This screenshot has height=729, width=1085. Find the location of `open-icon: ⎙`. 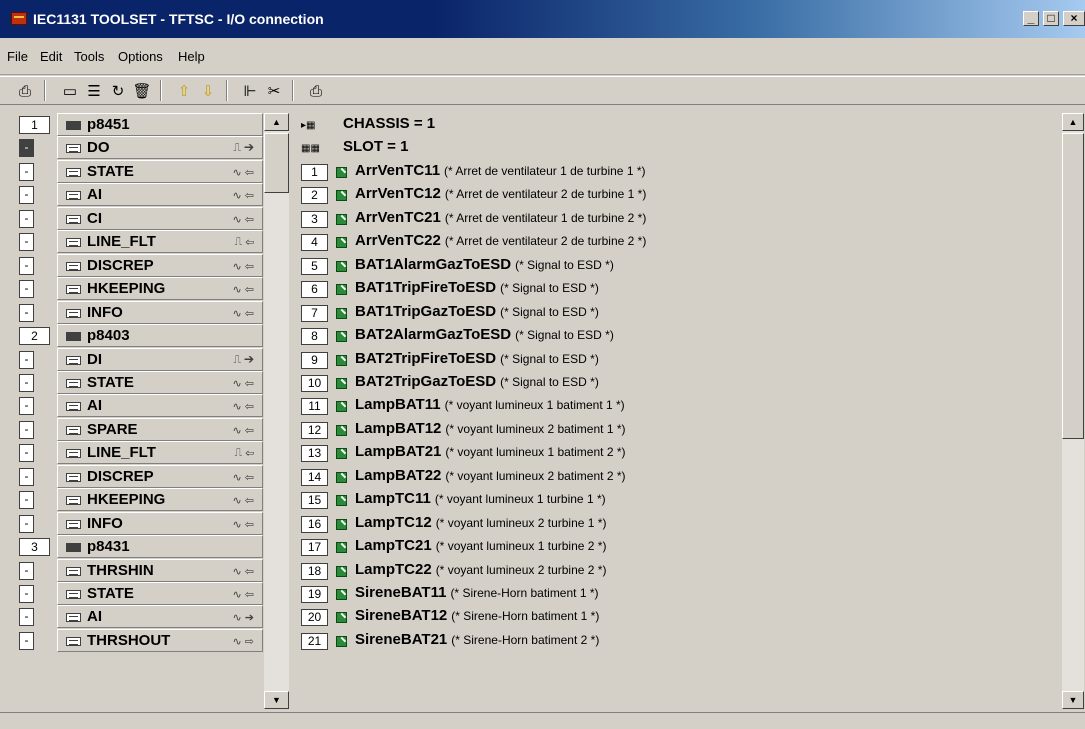

open-icon: ⎙ is located at coordinates (25, 91).